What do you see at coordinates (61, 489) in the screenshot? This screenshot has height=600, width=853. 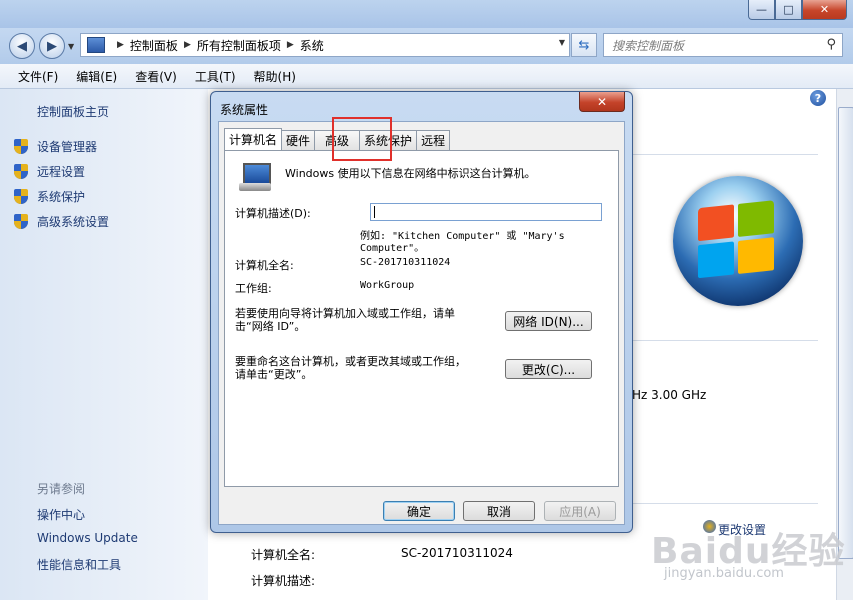 I see `see-also-heading: 另请参阅` at bounding box center [61, 489].